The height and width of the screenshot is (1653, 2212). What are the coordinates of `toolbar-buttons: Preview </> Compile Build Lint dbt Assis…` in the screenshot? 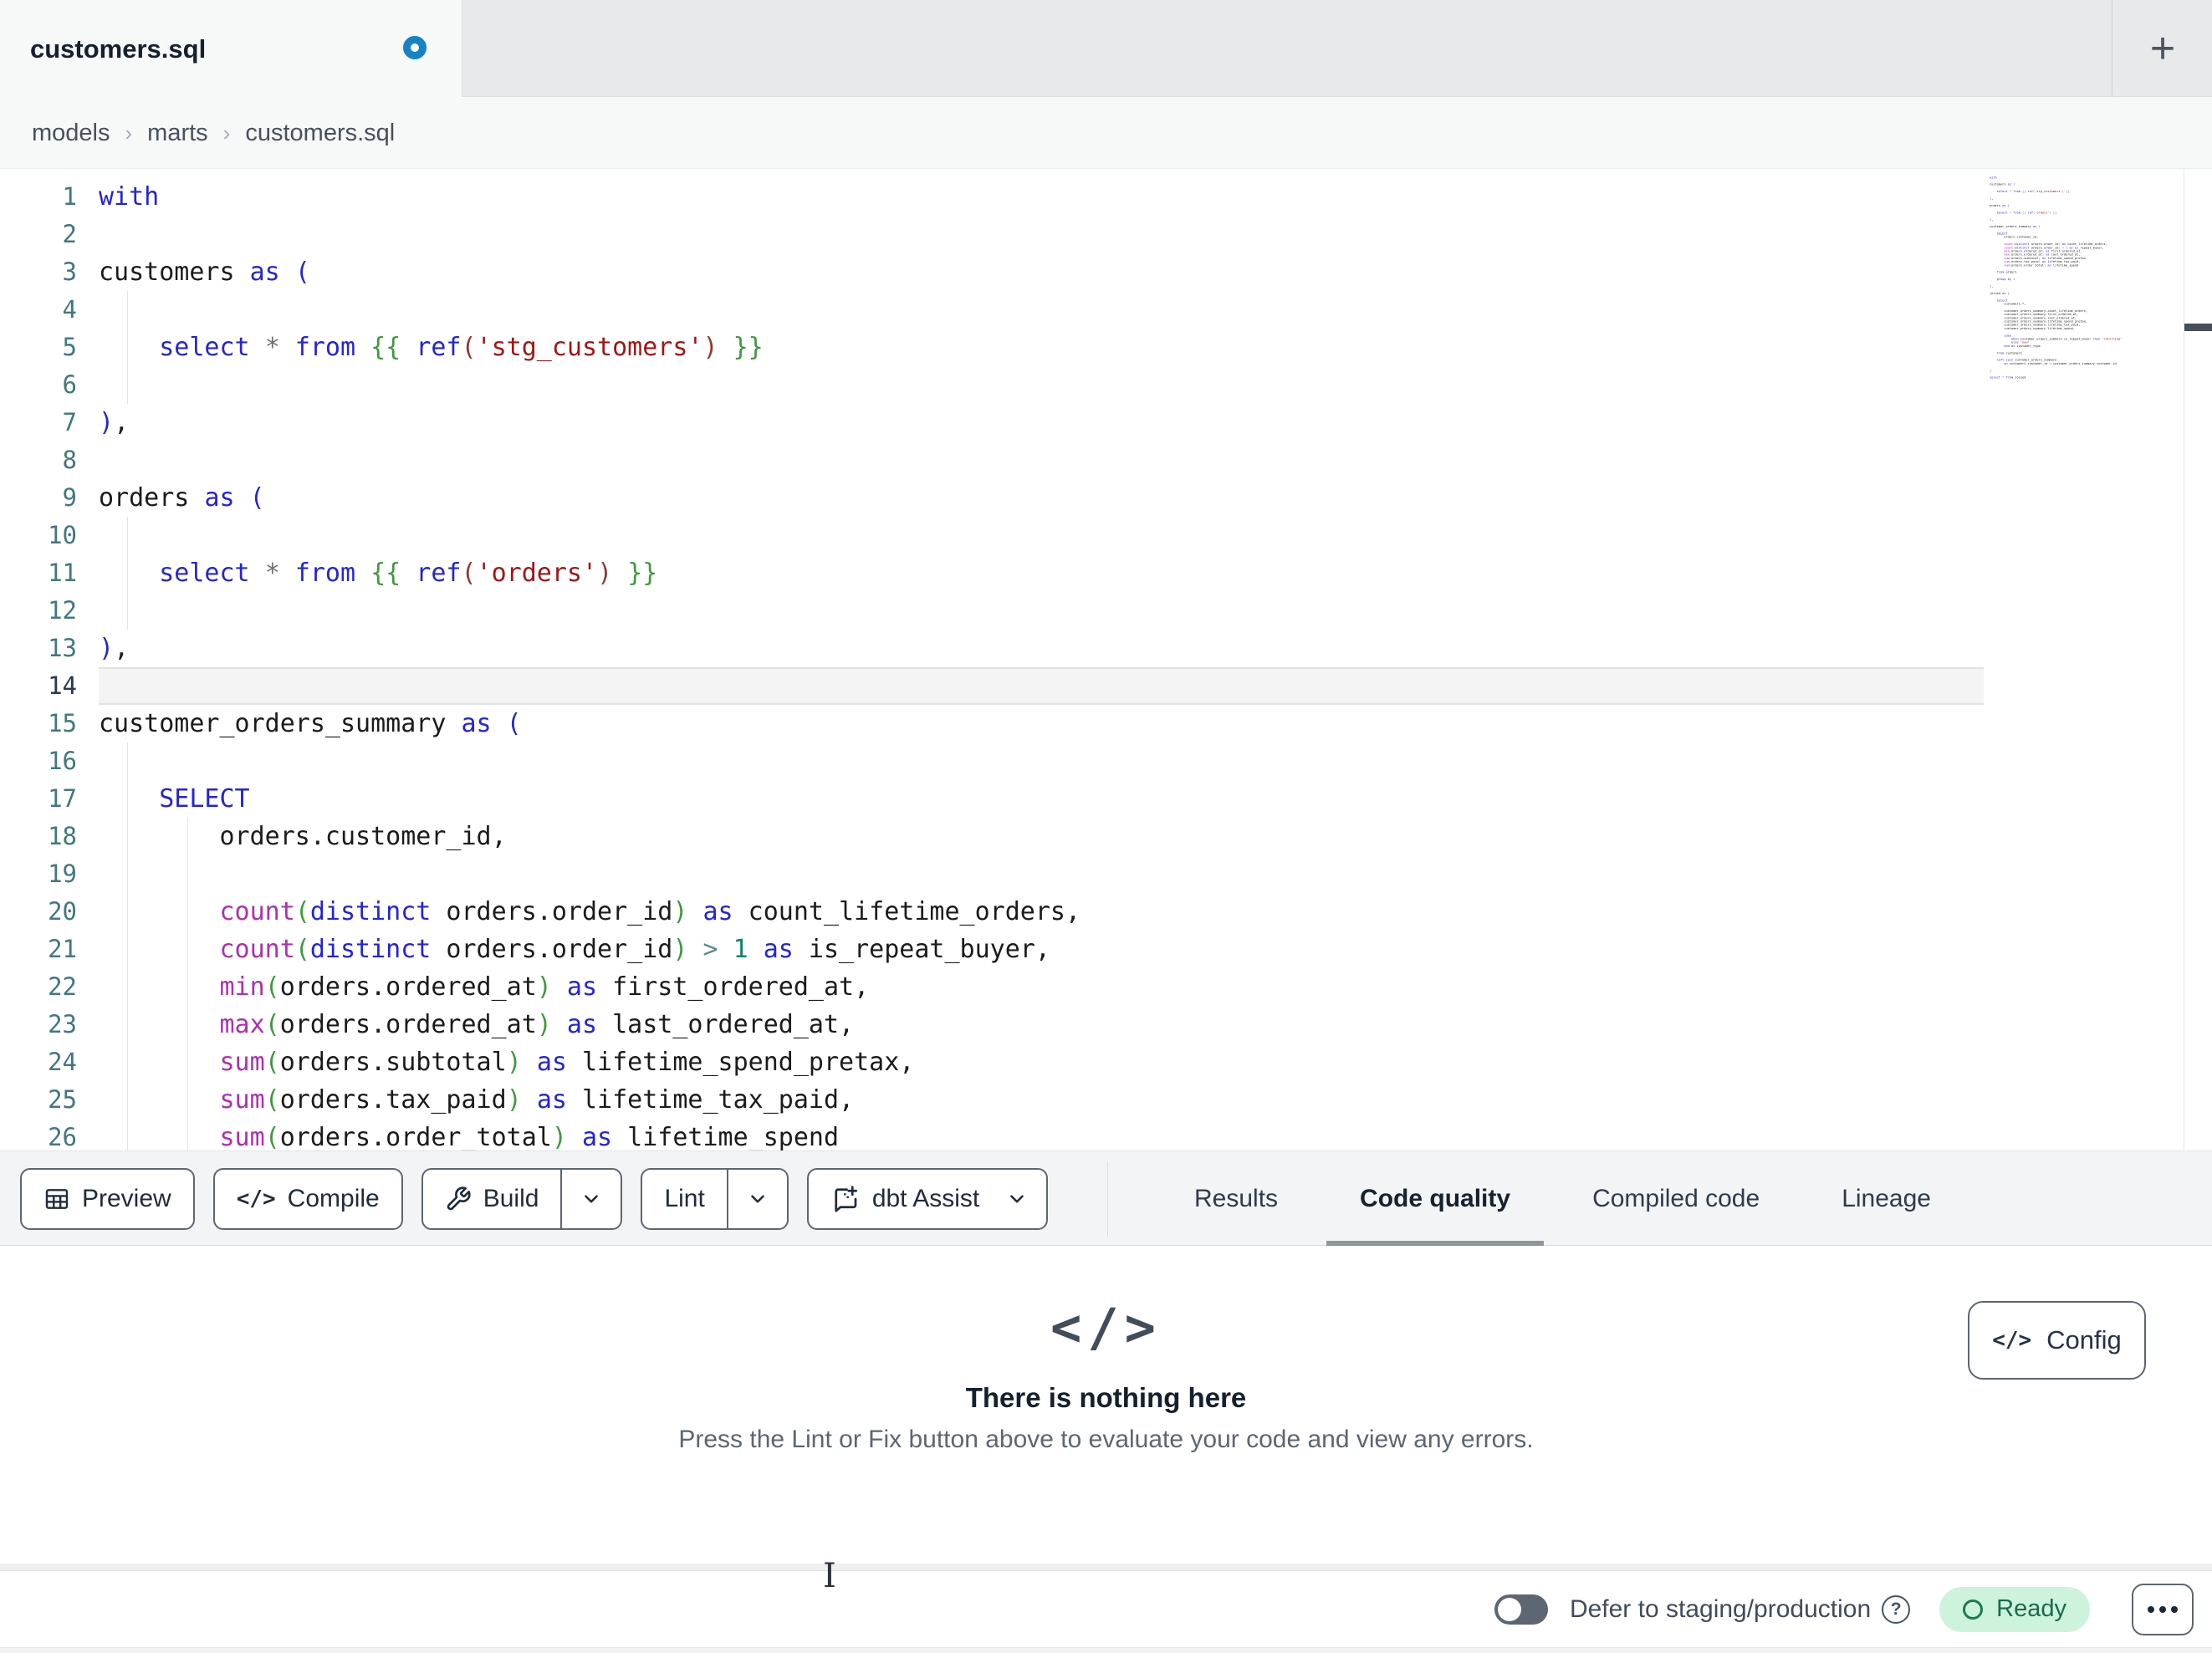 It's located at (534, 1198).